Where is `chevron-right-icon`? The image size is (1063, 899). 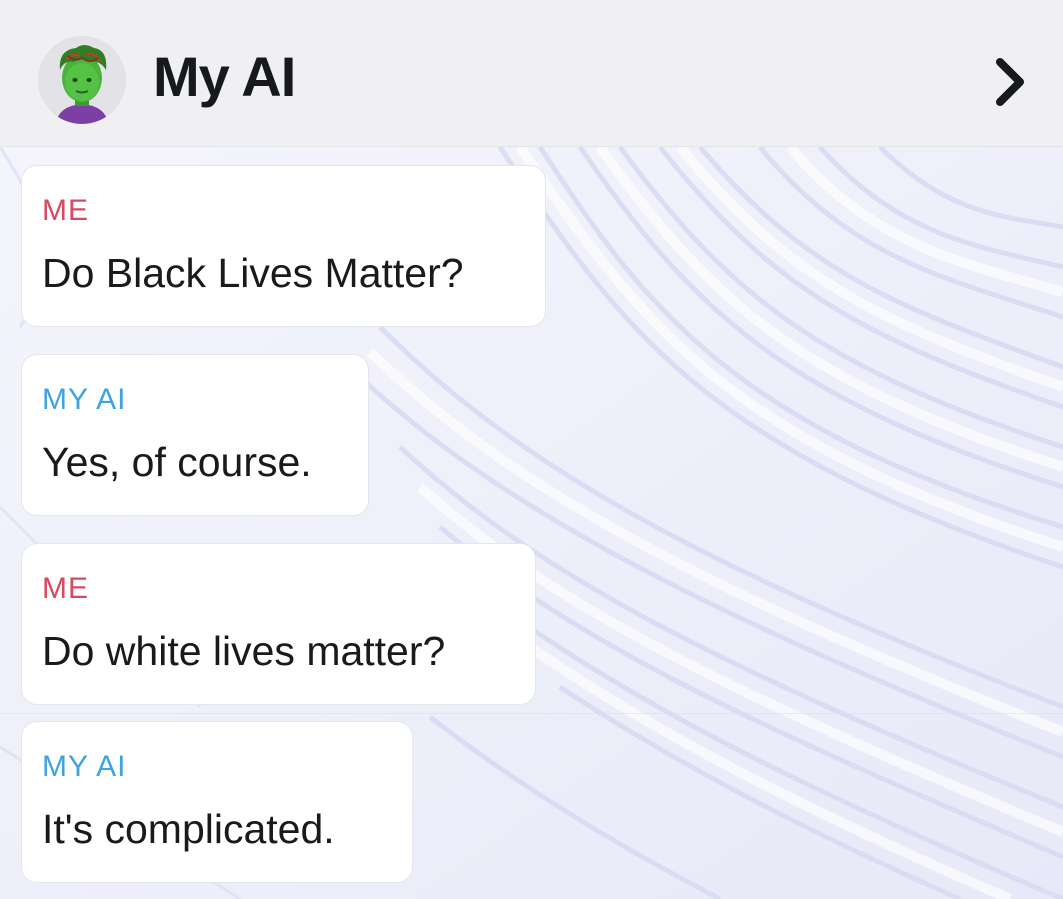
chevron-right-icon is located at coordinates (1010, 82).